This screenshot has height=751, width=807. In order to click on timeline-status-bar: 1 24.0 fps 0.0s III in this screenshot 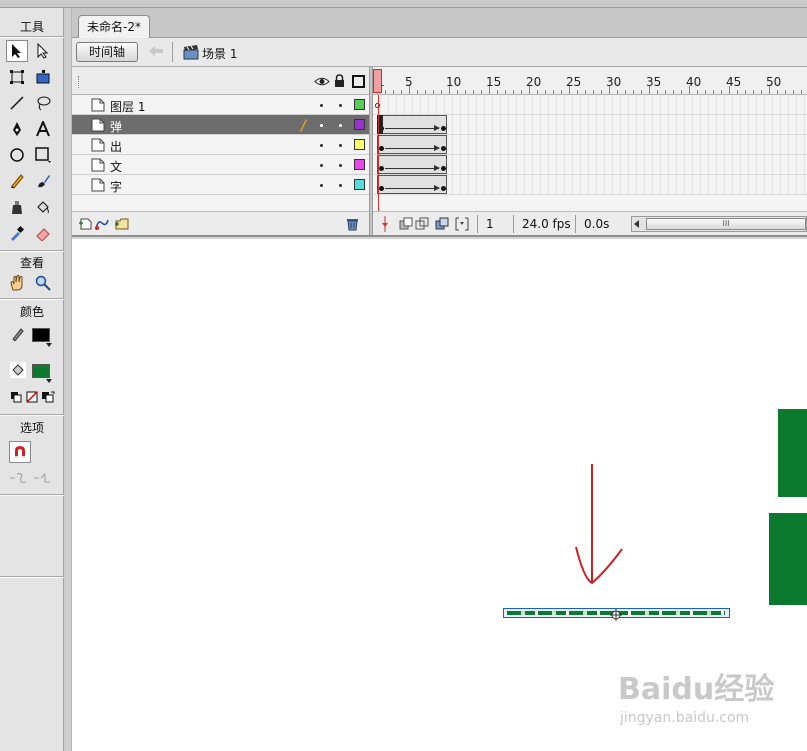, I will do `click(590, 223)`.